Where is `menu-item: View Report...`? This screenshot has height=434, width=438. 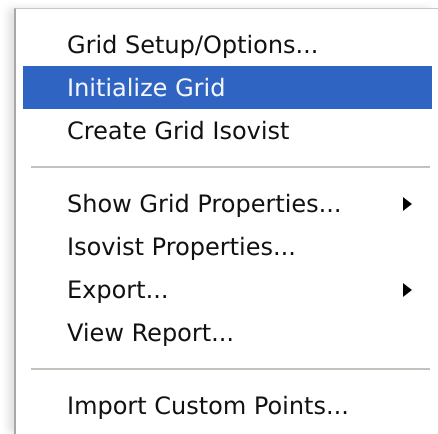
menu-item: View Report... is located at coordinates (227, 332).